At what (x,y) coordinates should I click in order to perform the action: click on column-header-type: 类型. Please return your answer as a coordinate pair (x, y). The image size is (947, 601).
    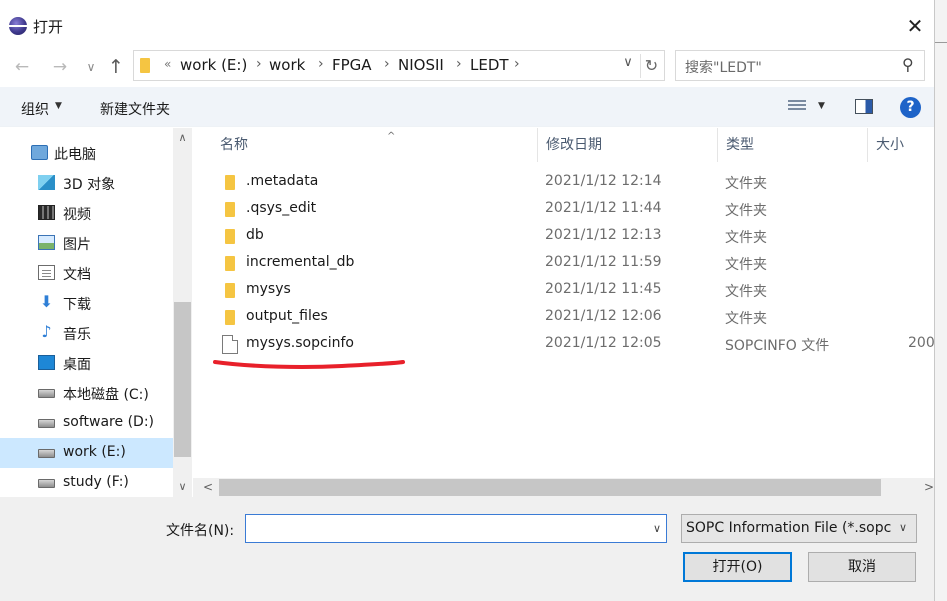
    Looking at the image, I should click on (792, 145).